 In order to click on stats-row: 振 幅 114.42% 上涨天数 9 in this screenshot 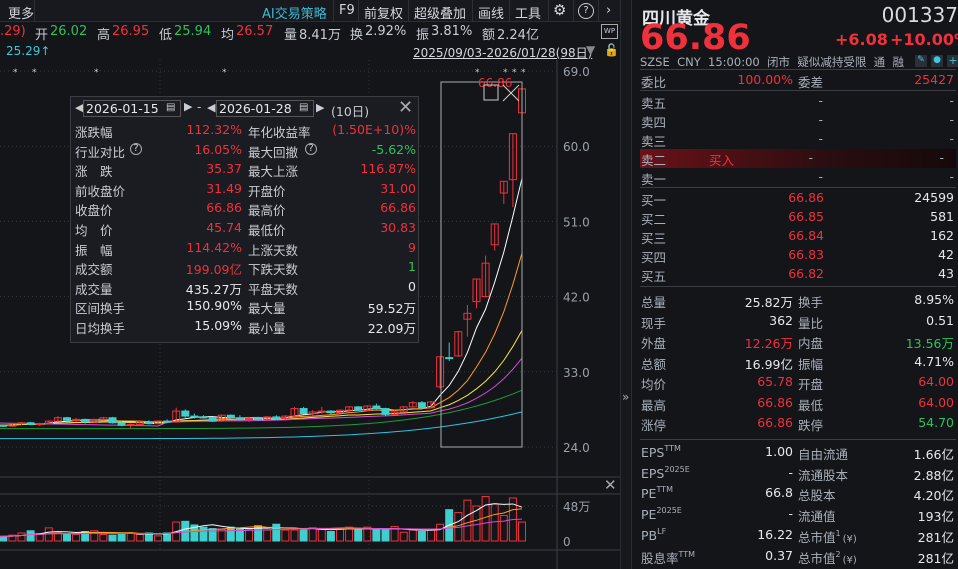, I will do `click(245, 250)`.